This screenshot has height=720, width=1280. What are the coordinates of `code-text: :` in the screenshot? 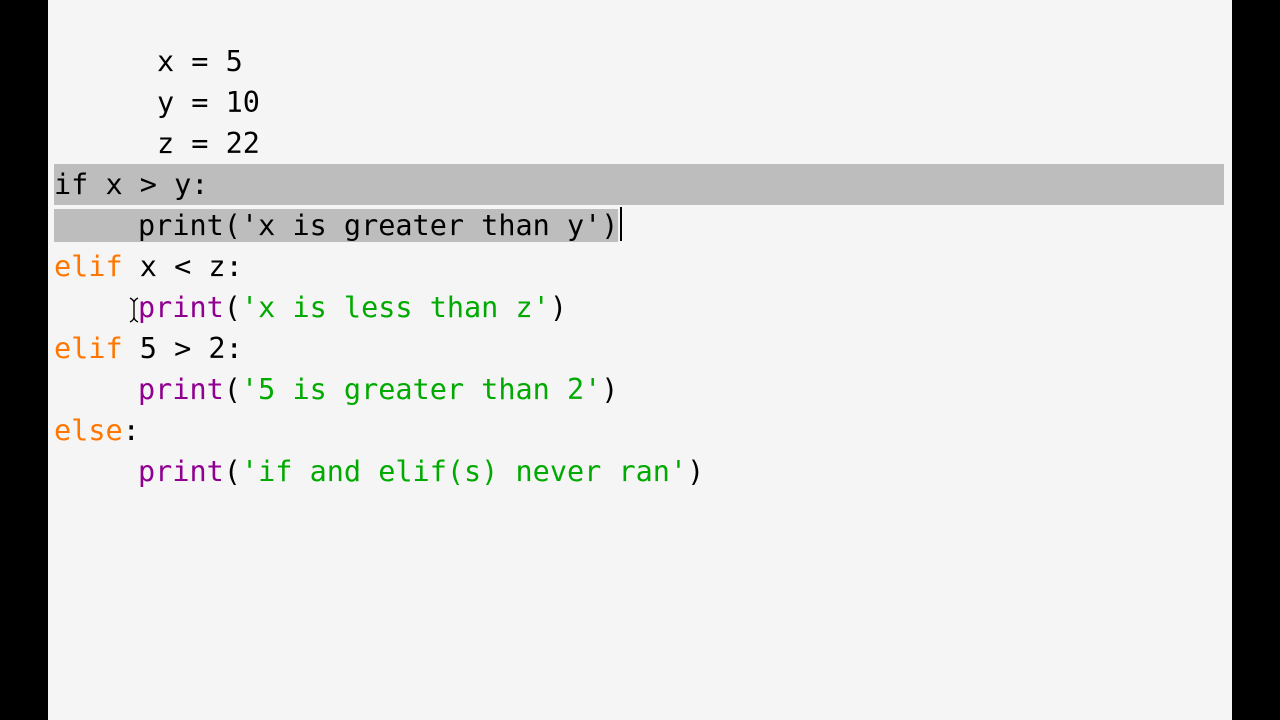 It's located at (131, 430).